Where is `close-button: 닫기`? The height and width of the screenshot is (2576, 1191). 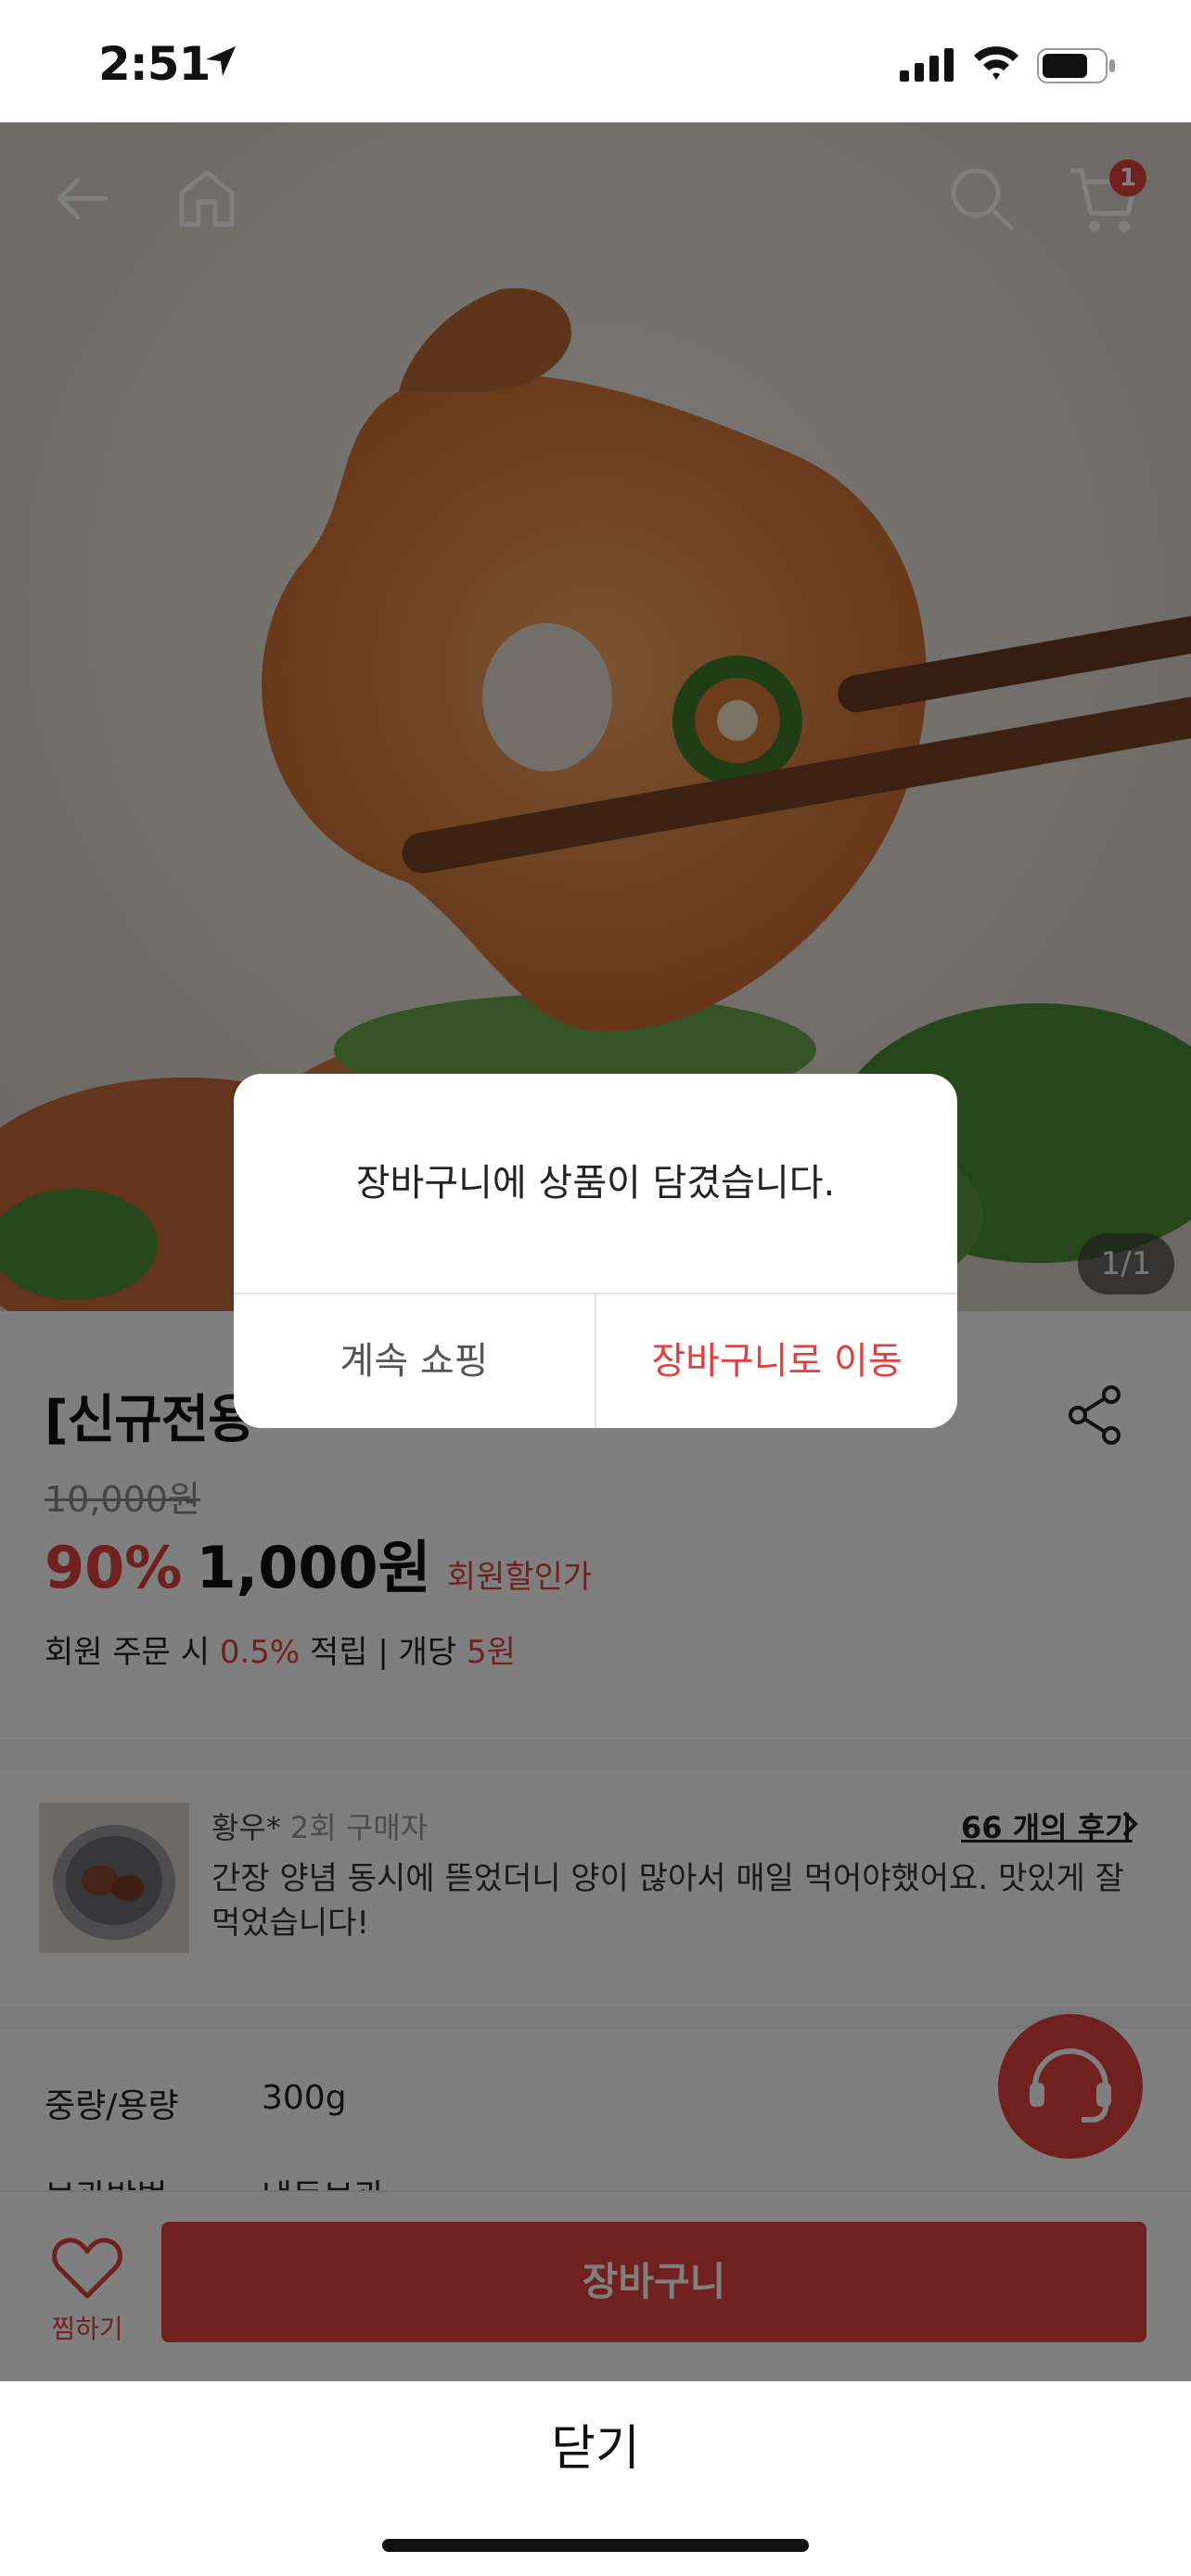
close-button: 닫기 is located at coordinates (595, 2444).